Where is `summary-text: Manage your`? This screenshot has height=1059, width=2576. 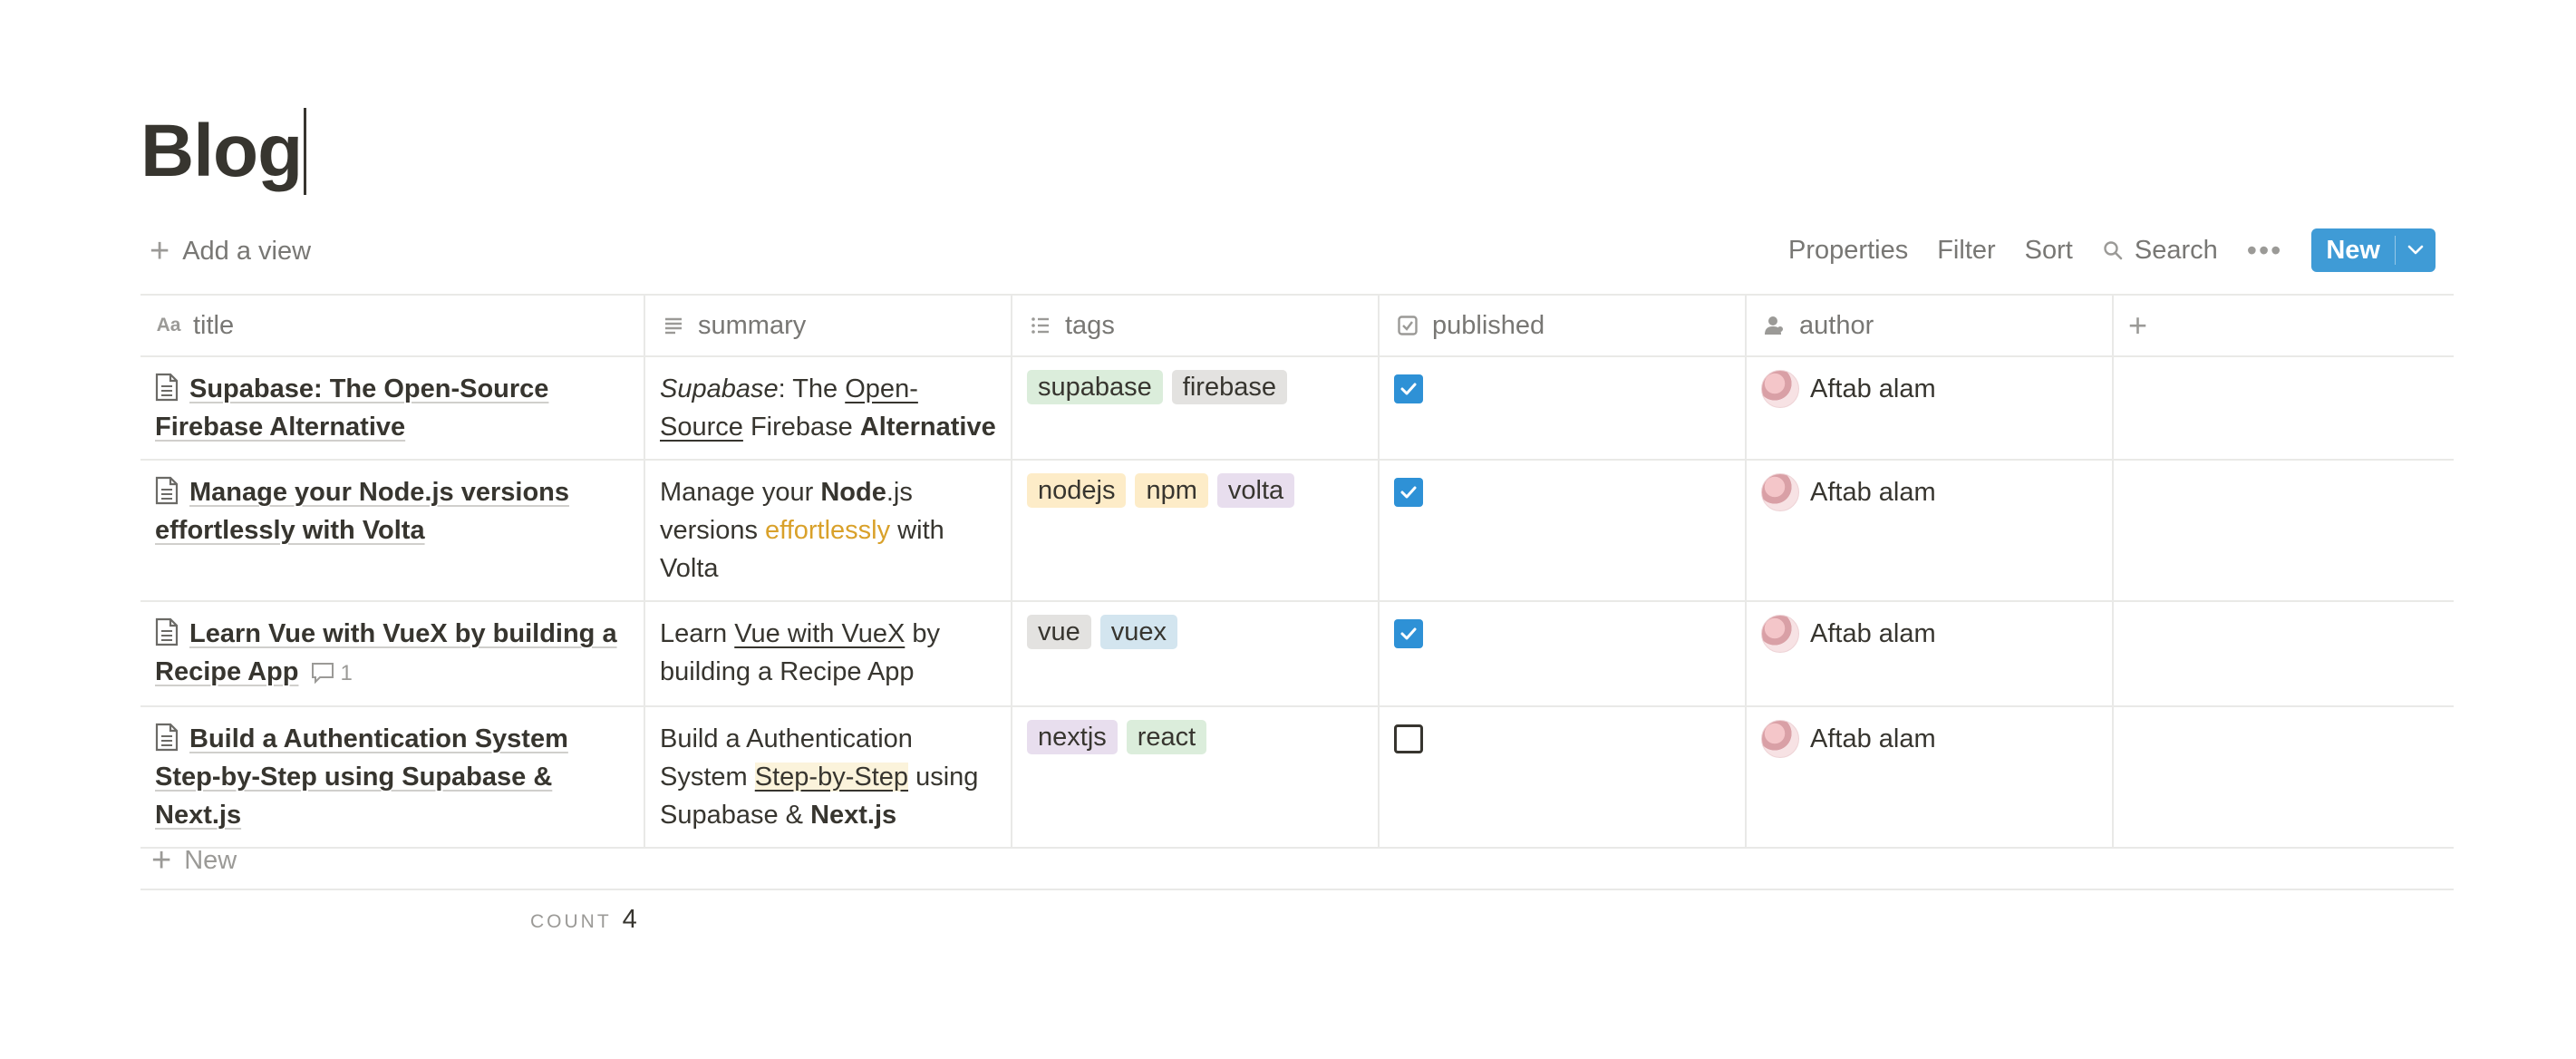
summary-text: Manage your is located at coordinates (740, 492).